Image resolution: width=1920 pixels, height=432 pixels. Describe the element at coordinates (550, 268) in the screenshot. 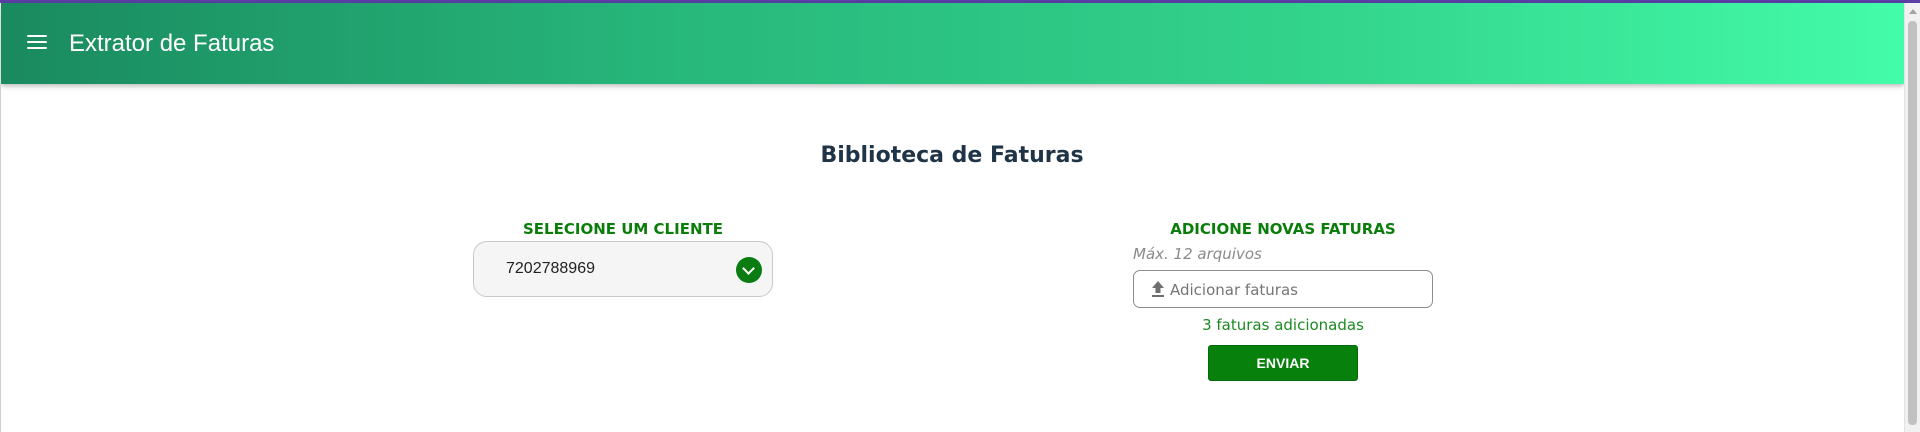

I see `client-select-value: 7202788969` at that location.